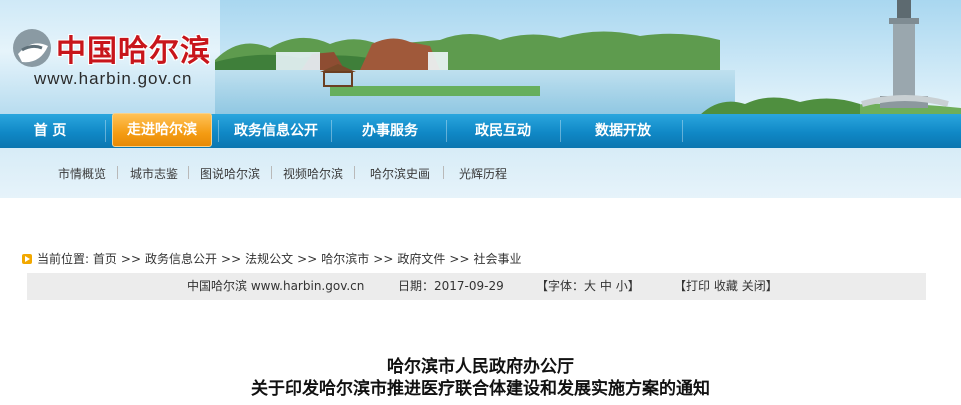 The image size is (961, 405). I want to click on breadcrumb-link-gov-info: 政务信息公开, so click(181, 259).